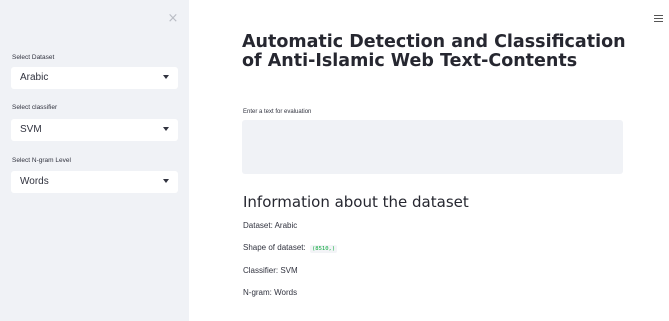 The width and height of the screenshot is (669, 321). I want to click on shape-value-code: (8510,), so click(323, 249).